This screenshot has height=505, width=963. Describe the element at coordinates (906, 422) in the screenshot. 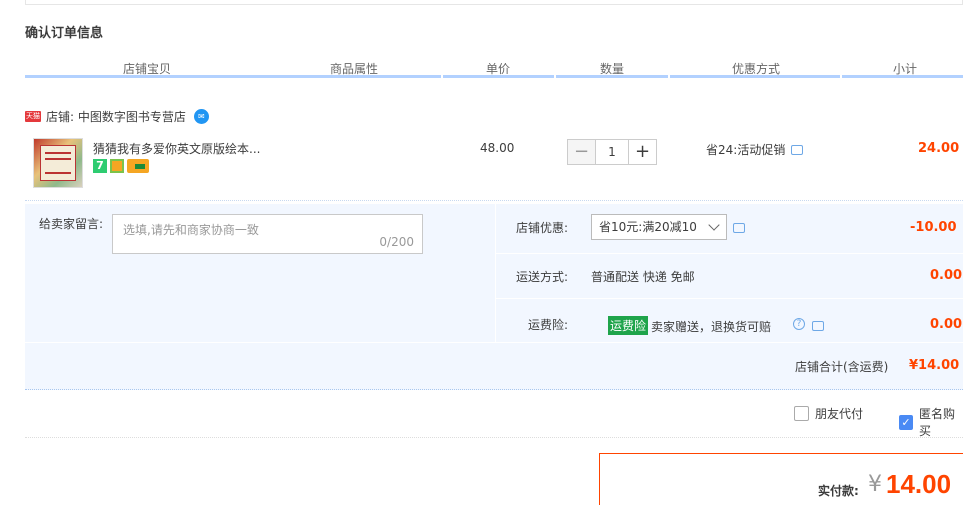

I see `anonymous-checkbox: ✓` at that location.